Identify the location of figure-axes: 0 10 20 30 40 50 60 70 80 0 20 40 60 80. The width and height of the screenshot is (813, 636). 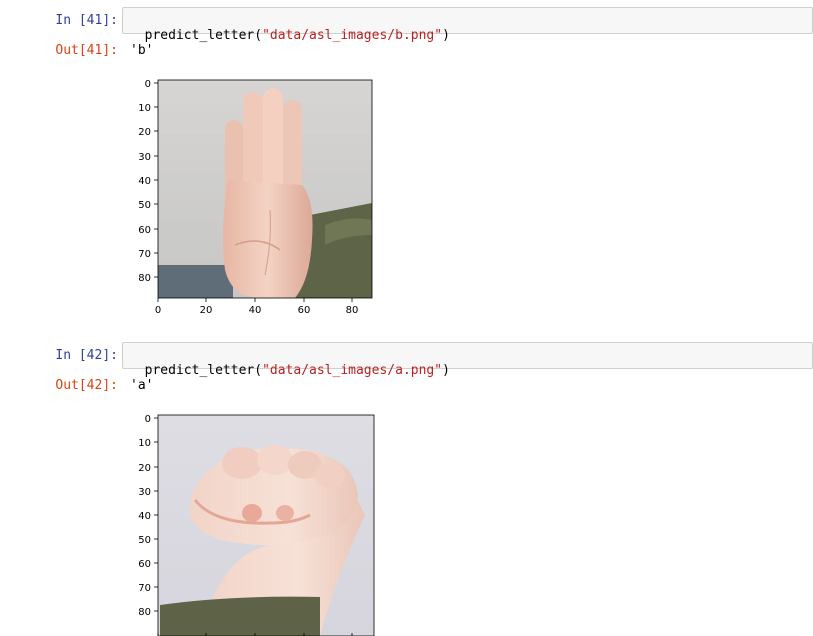
(255, 197).